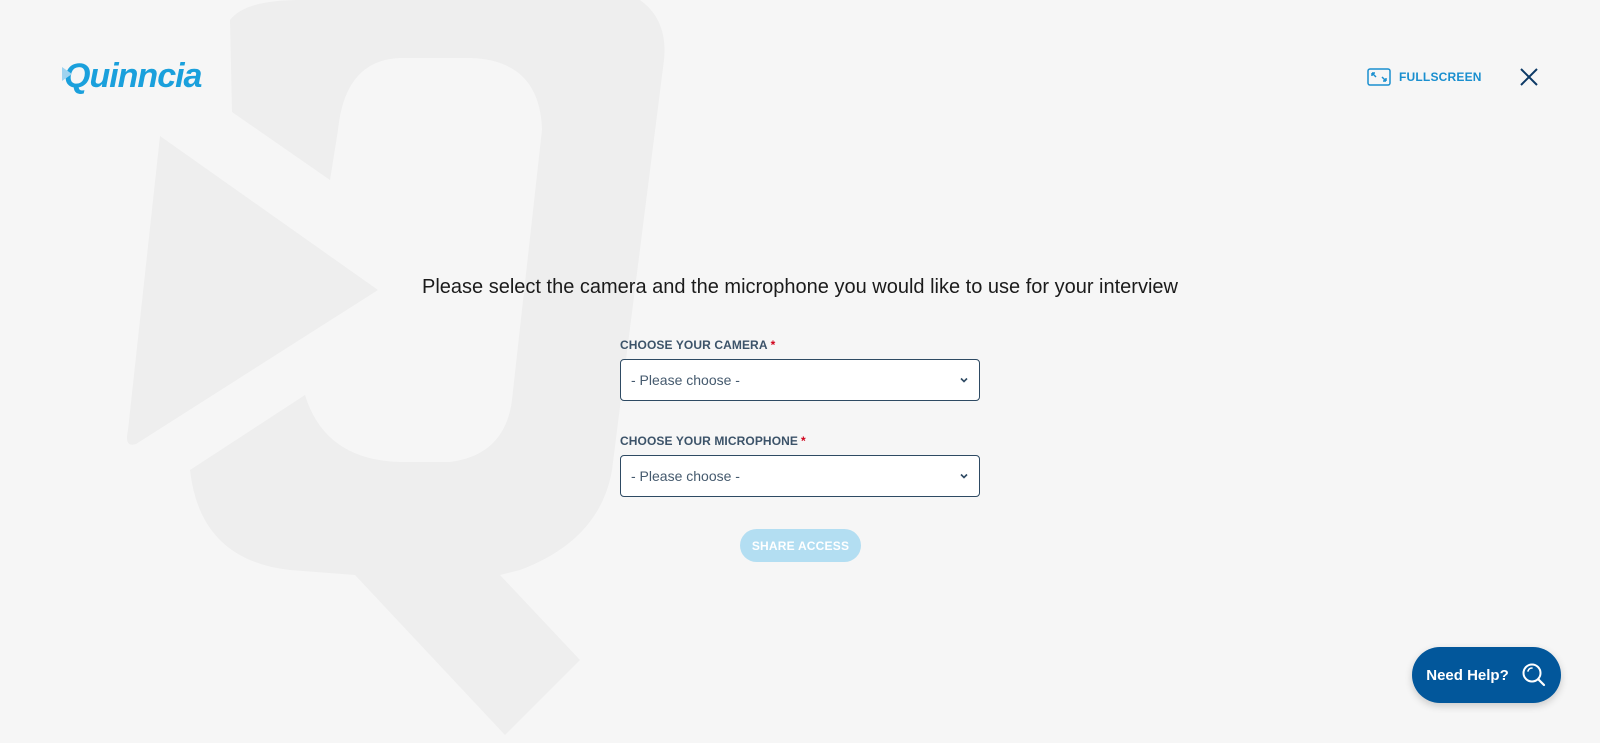 This screenshot has height=743, width=1600. Describe the element at coordinates (1467, 675) in the screenshot. I see `need-help-label: Need Help?` at that location.